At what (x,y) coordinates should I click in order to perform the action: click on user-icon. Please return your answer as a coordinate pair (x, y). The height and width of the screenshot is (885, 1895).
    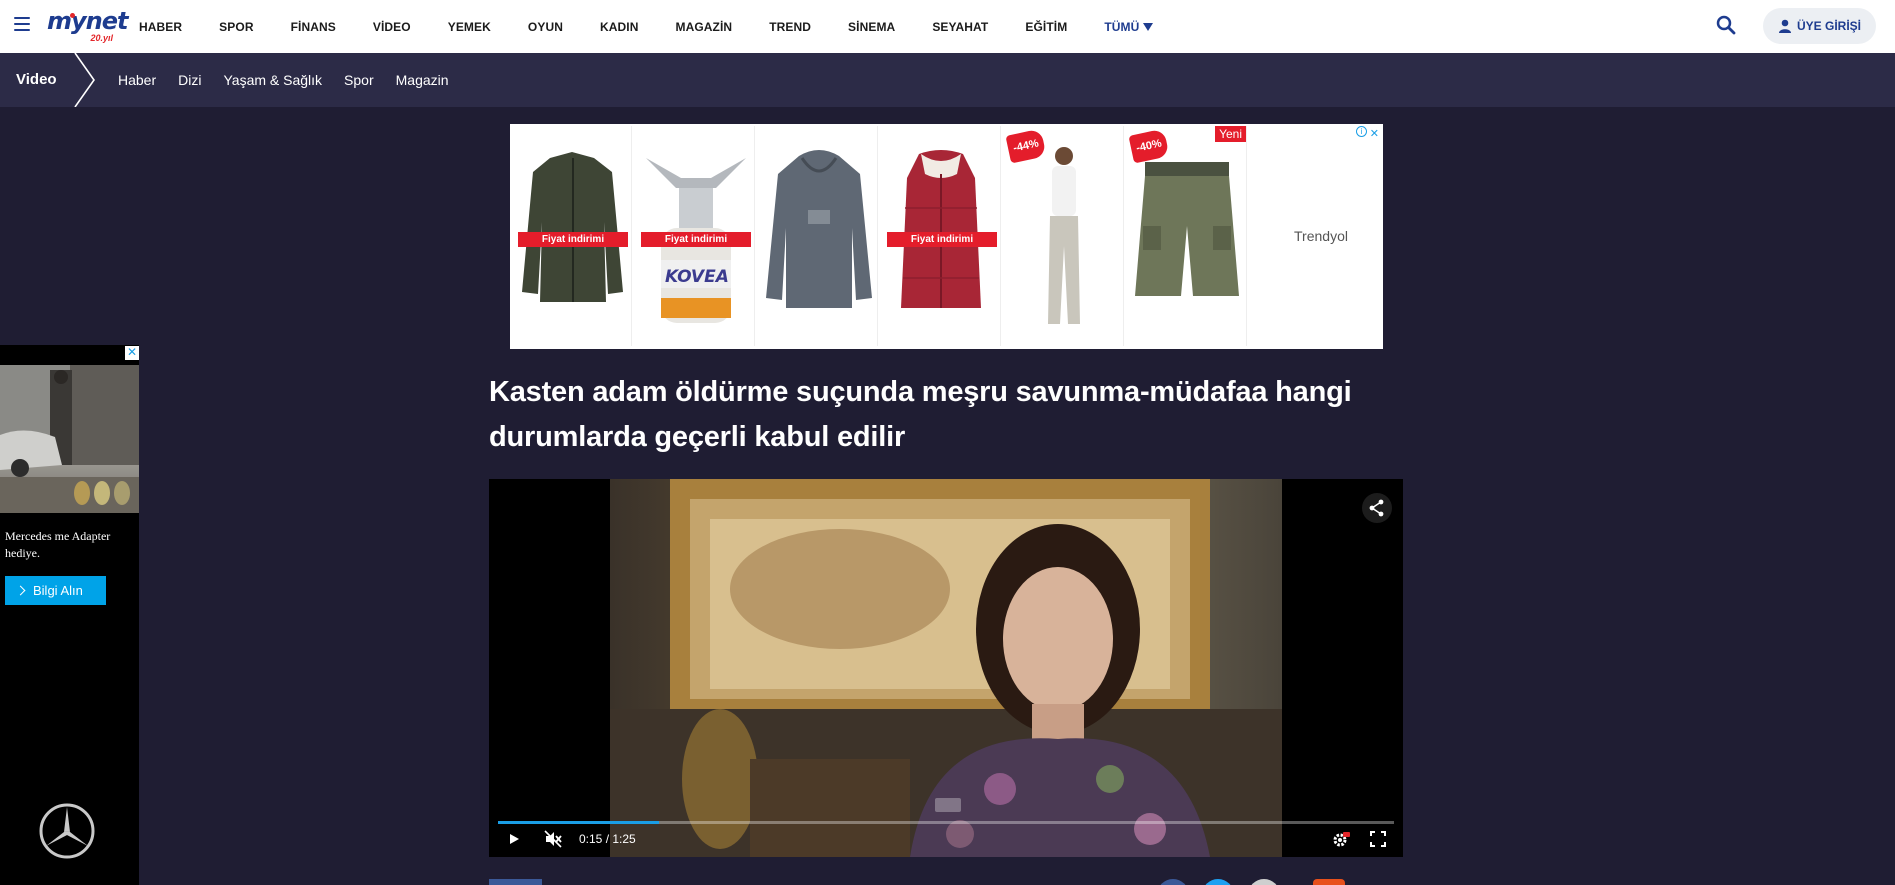
    Looking at the image, I should click on (1784, 26).